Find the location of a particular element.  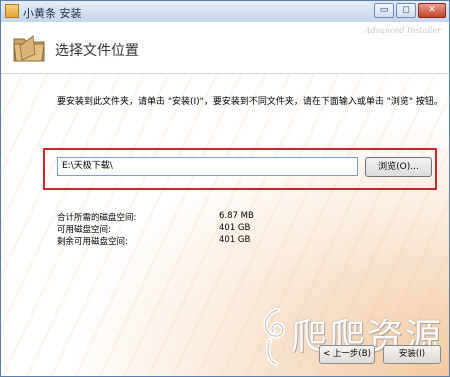

page-title: 选择文件位置 is located at coordinates (97, 51).